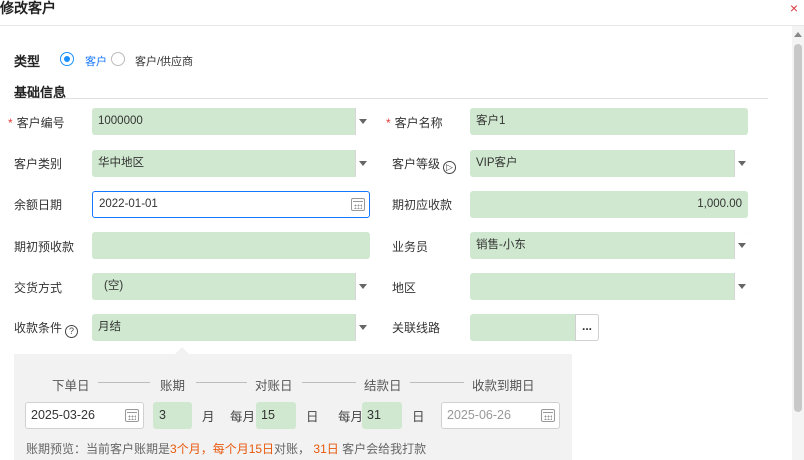  Describe the element at coordinates (44, 247) in the screenshot. I see `initial-prepaid-label: 期初预收款` at that location.